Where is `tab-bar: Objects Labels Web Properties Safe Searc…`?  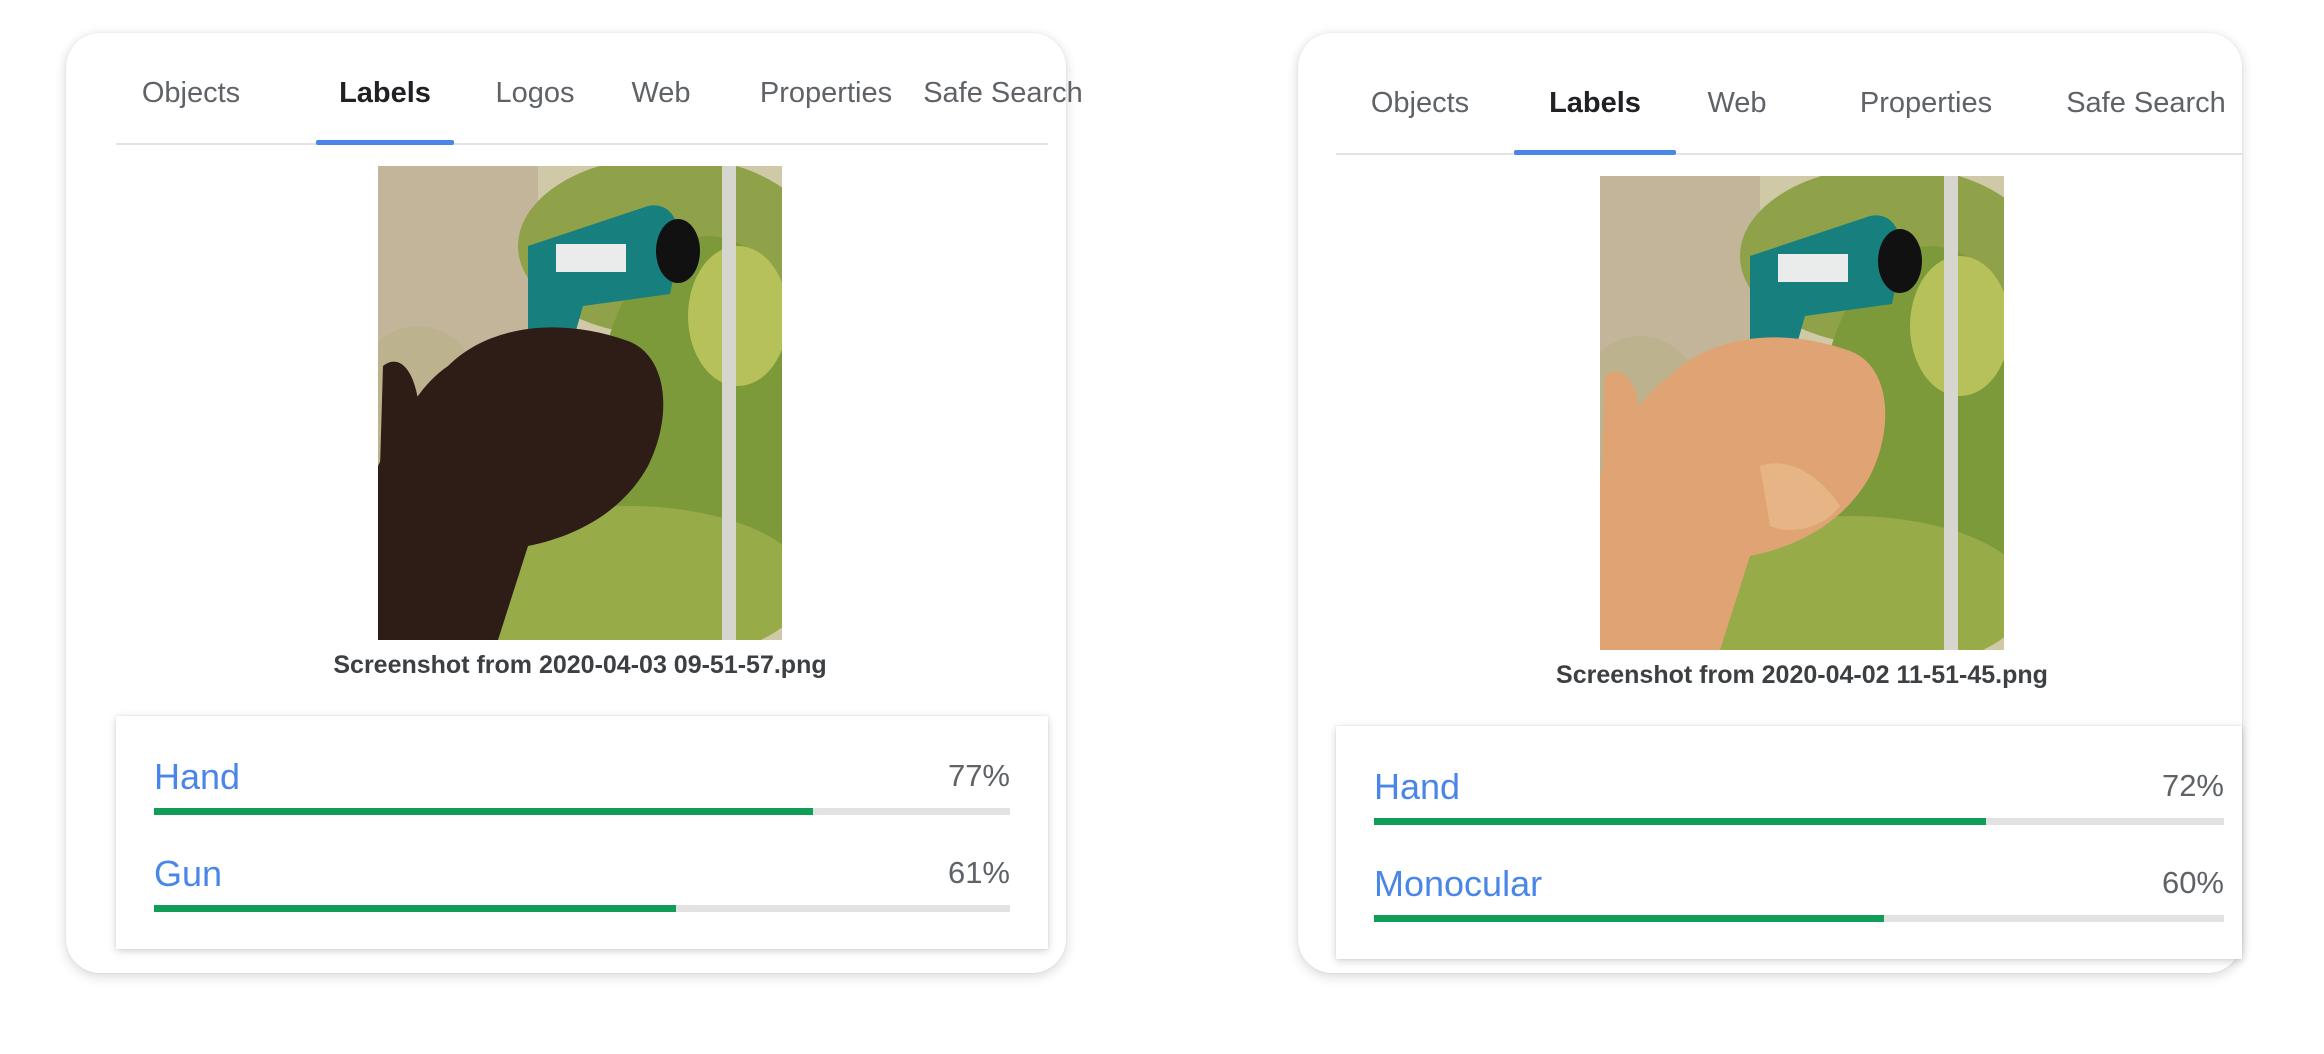 tab-bar: Objects Labels Web Properties Safe Searc… is located at coordinates (1789, 104).